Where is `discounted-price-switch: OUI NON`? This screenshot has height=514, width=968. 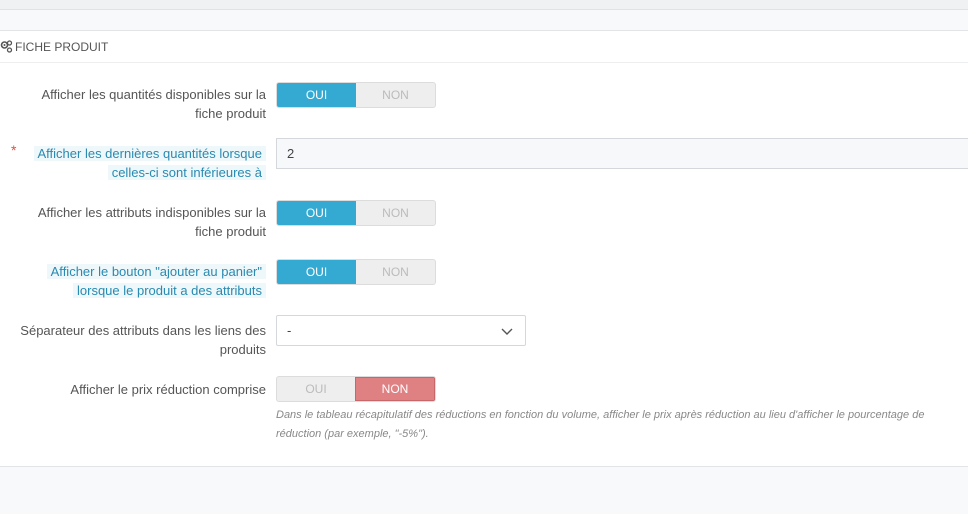 discounted-price-switch: OUI NON is located at coordinates (356, 389).